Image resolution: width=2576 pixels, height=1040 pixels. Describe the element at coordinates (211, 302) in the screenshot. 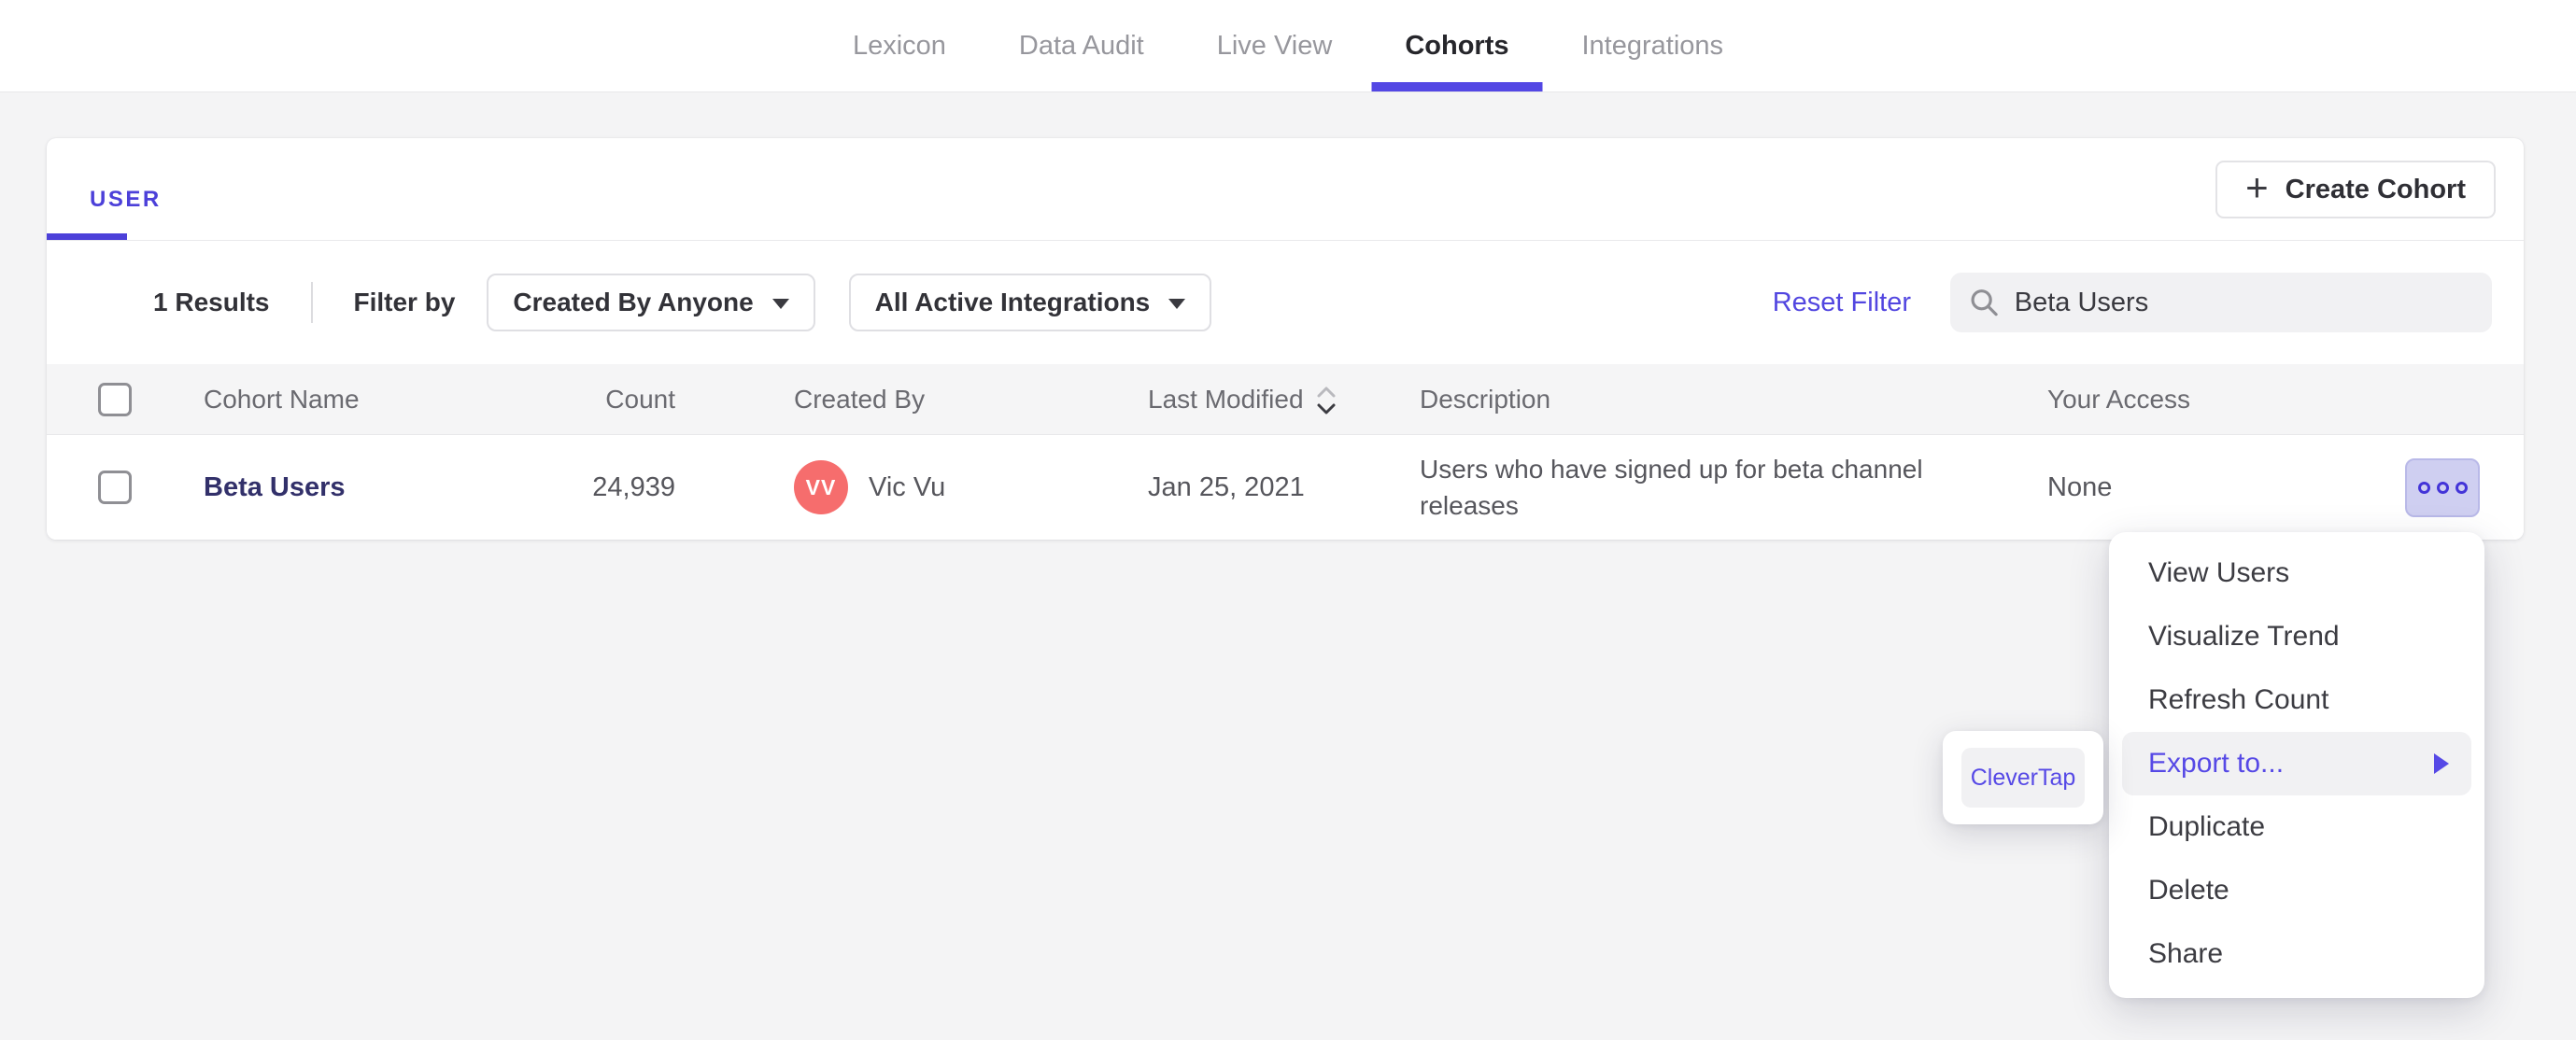

I see `results-count: 1 Results` at that location.